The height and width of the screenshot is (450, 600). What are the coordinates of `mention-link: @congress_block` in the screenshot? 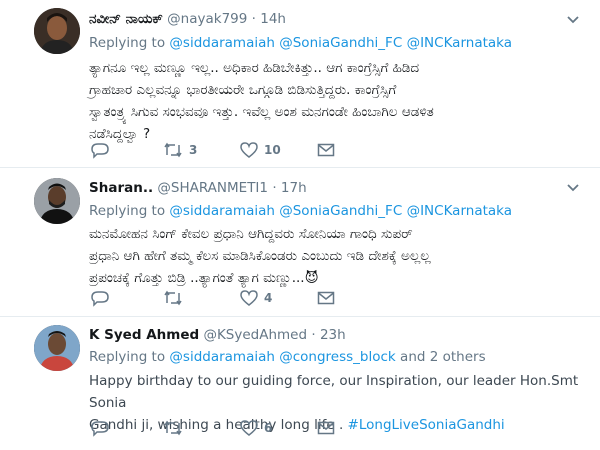 It's located at (337, 357).